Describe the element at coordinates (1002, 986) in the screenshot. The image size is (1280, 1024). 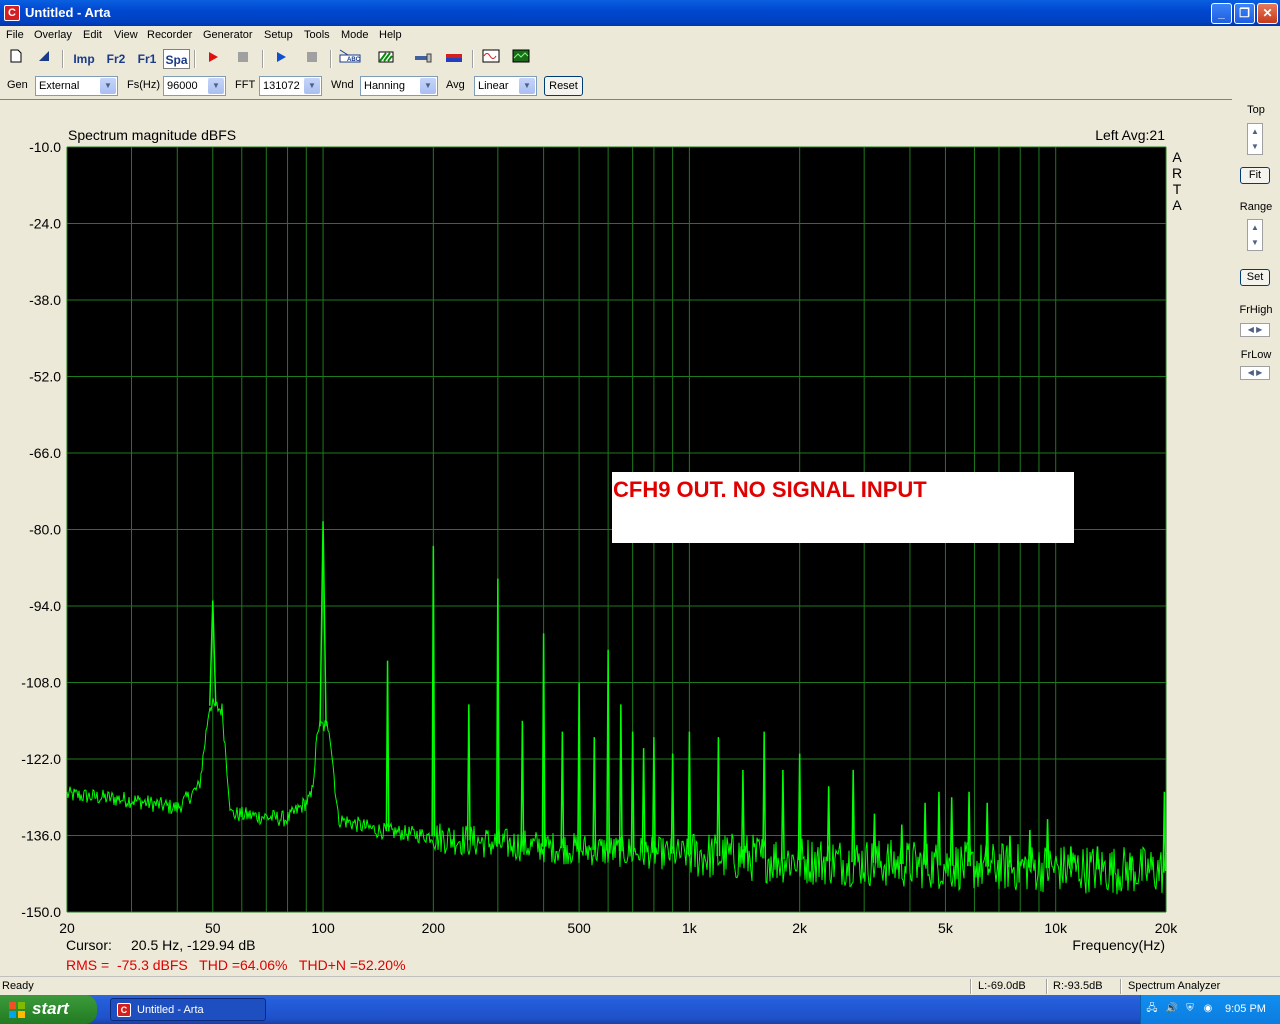
I see `left-level: L:-69.0dB` at that location.